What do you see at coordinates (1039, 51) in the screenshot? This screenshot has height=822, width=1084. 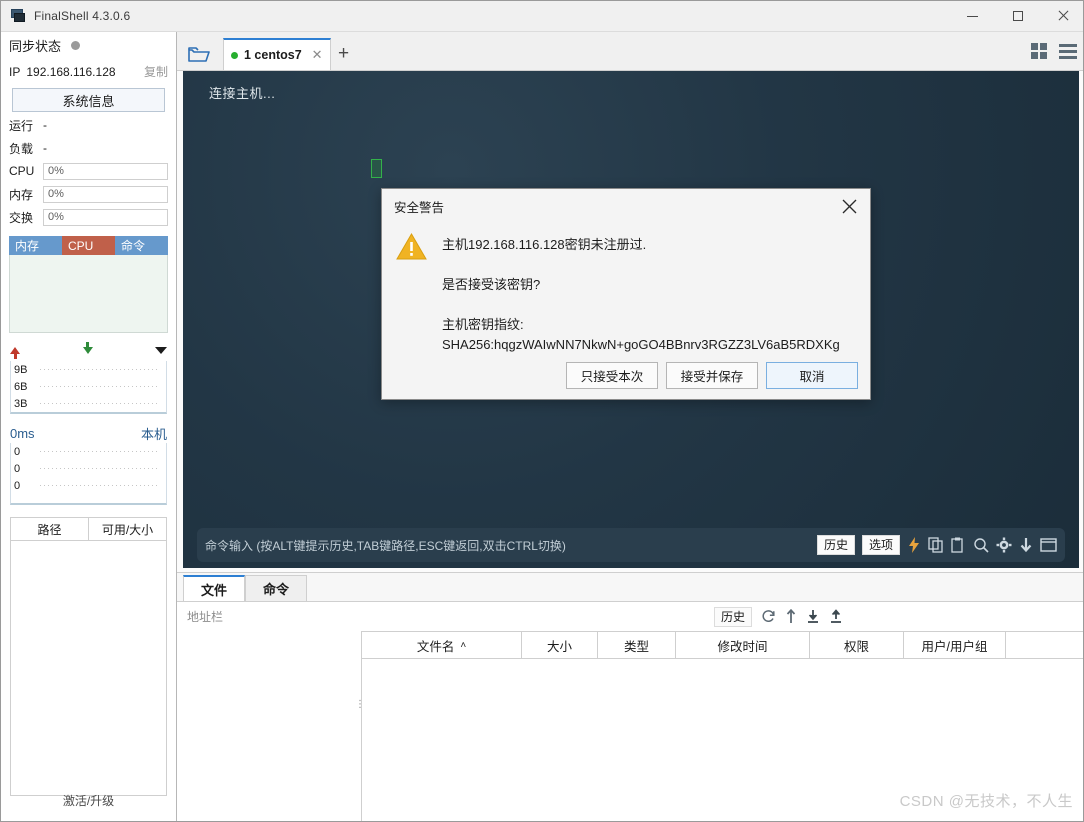 I see `grid-layout-icon` at bounding box center [1039, 51].